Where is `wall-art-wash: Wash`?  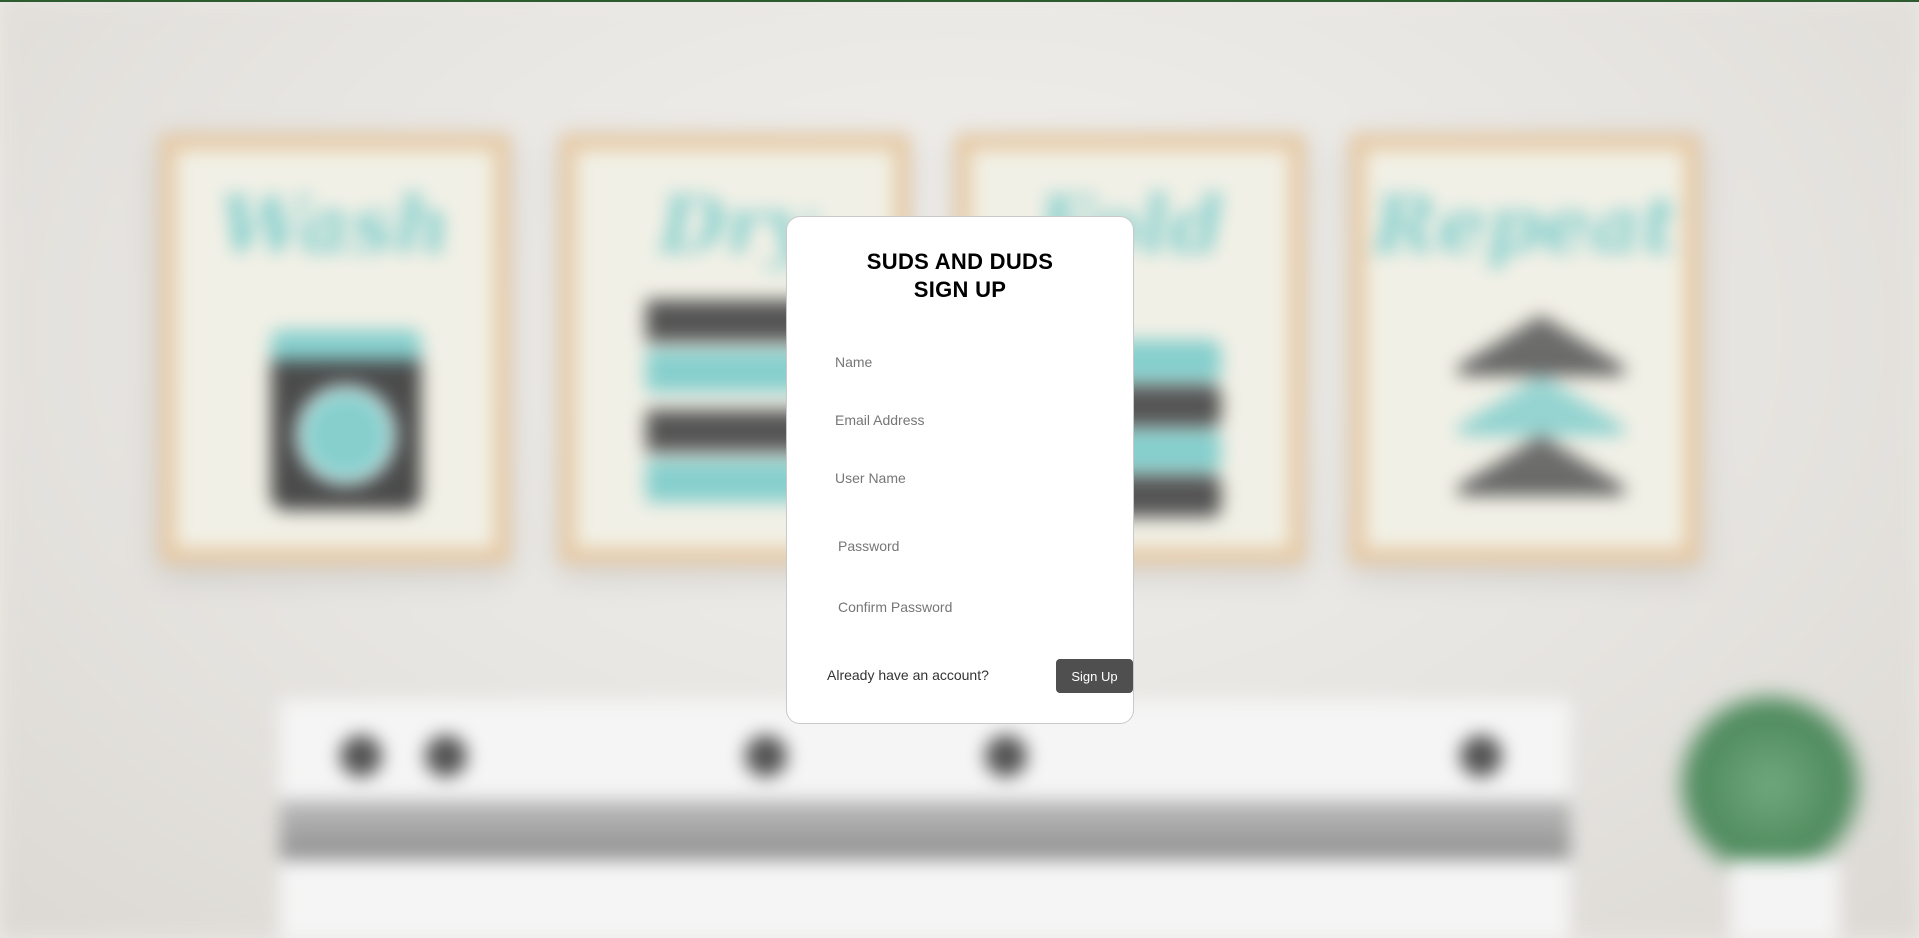
wall-art-wash: Wash is located at coordinates (335, 349).